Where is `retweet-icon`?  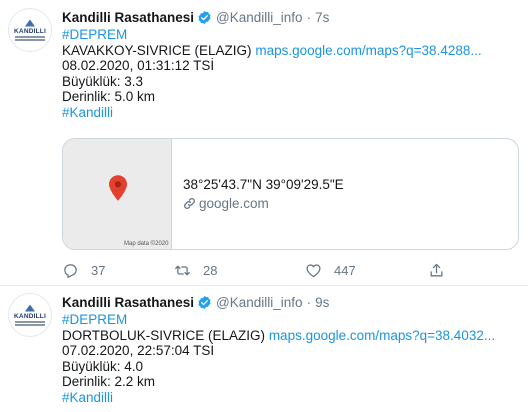 retweet-icon is located at coordinates (182, 270).